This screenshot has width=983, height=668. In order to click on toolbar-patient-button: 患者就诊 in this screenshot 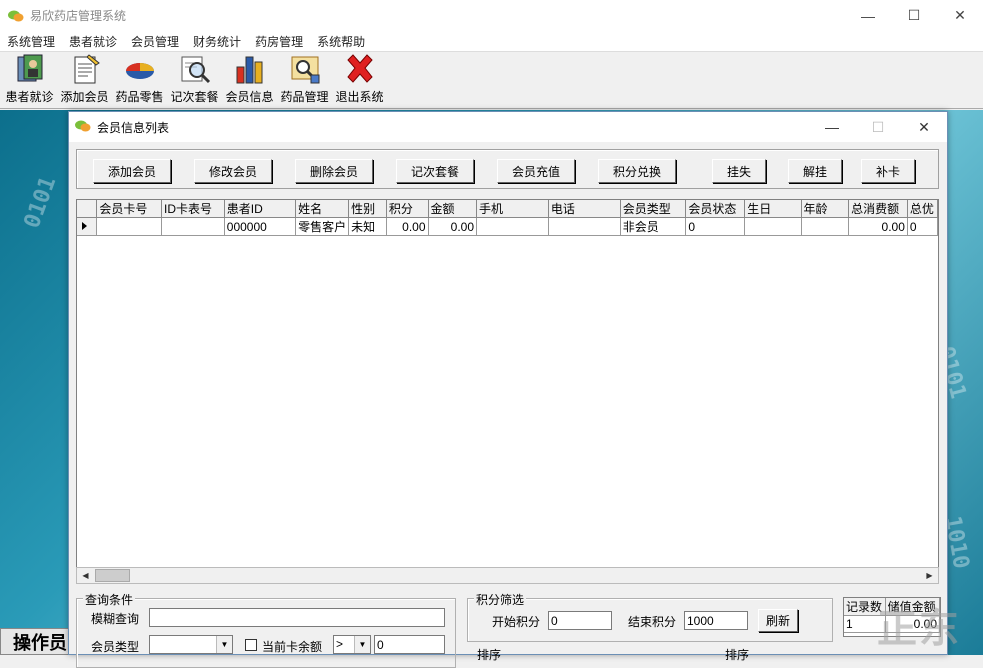, I will do `click(29, 80)`.